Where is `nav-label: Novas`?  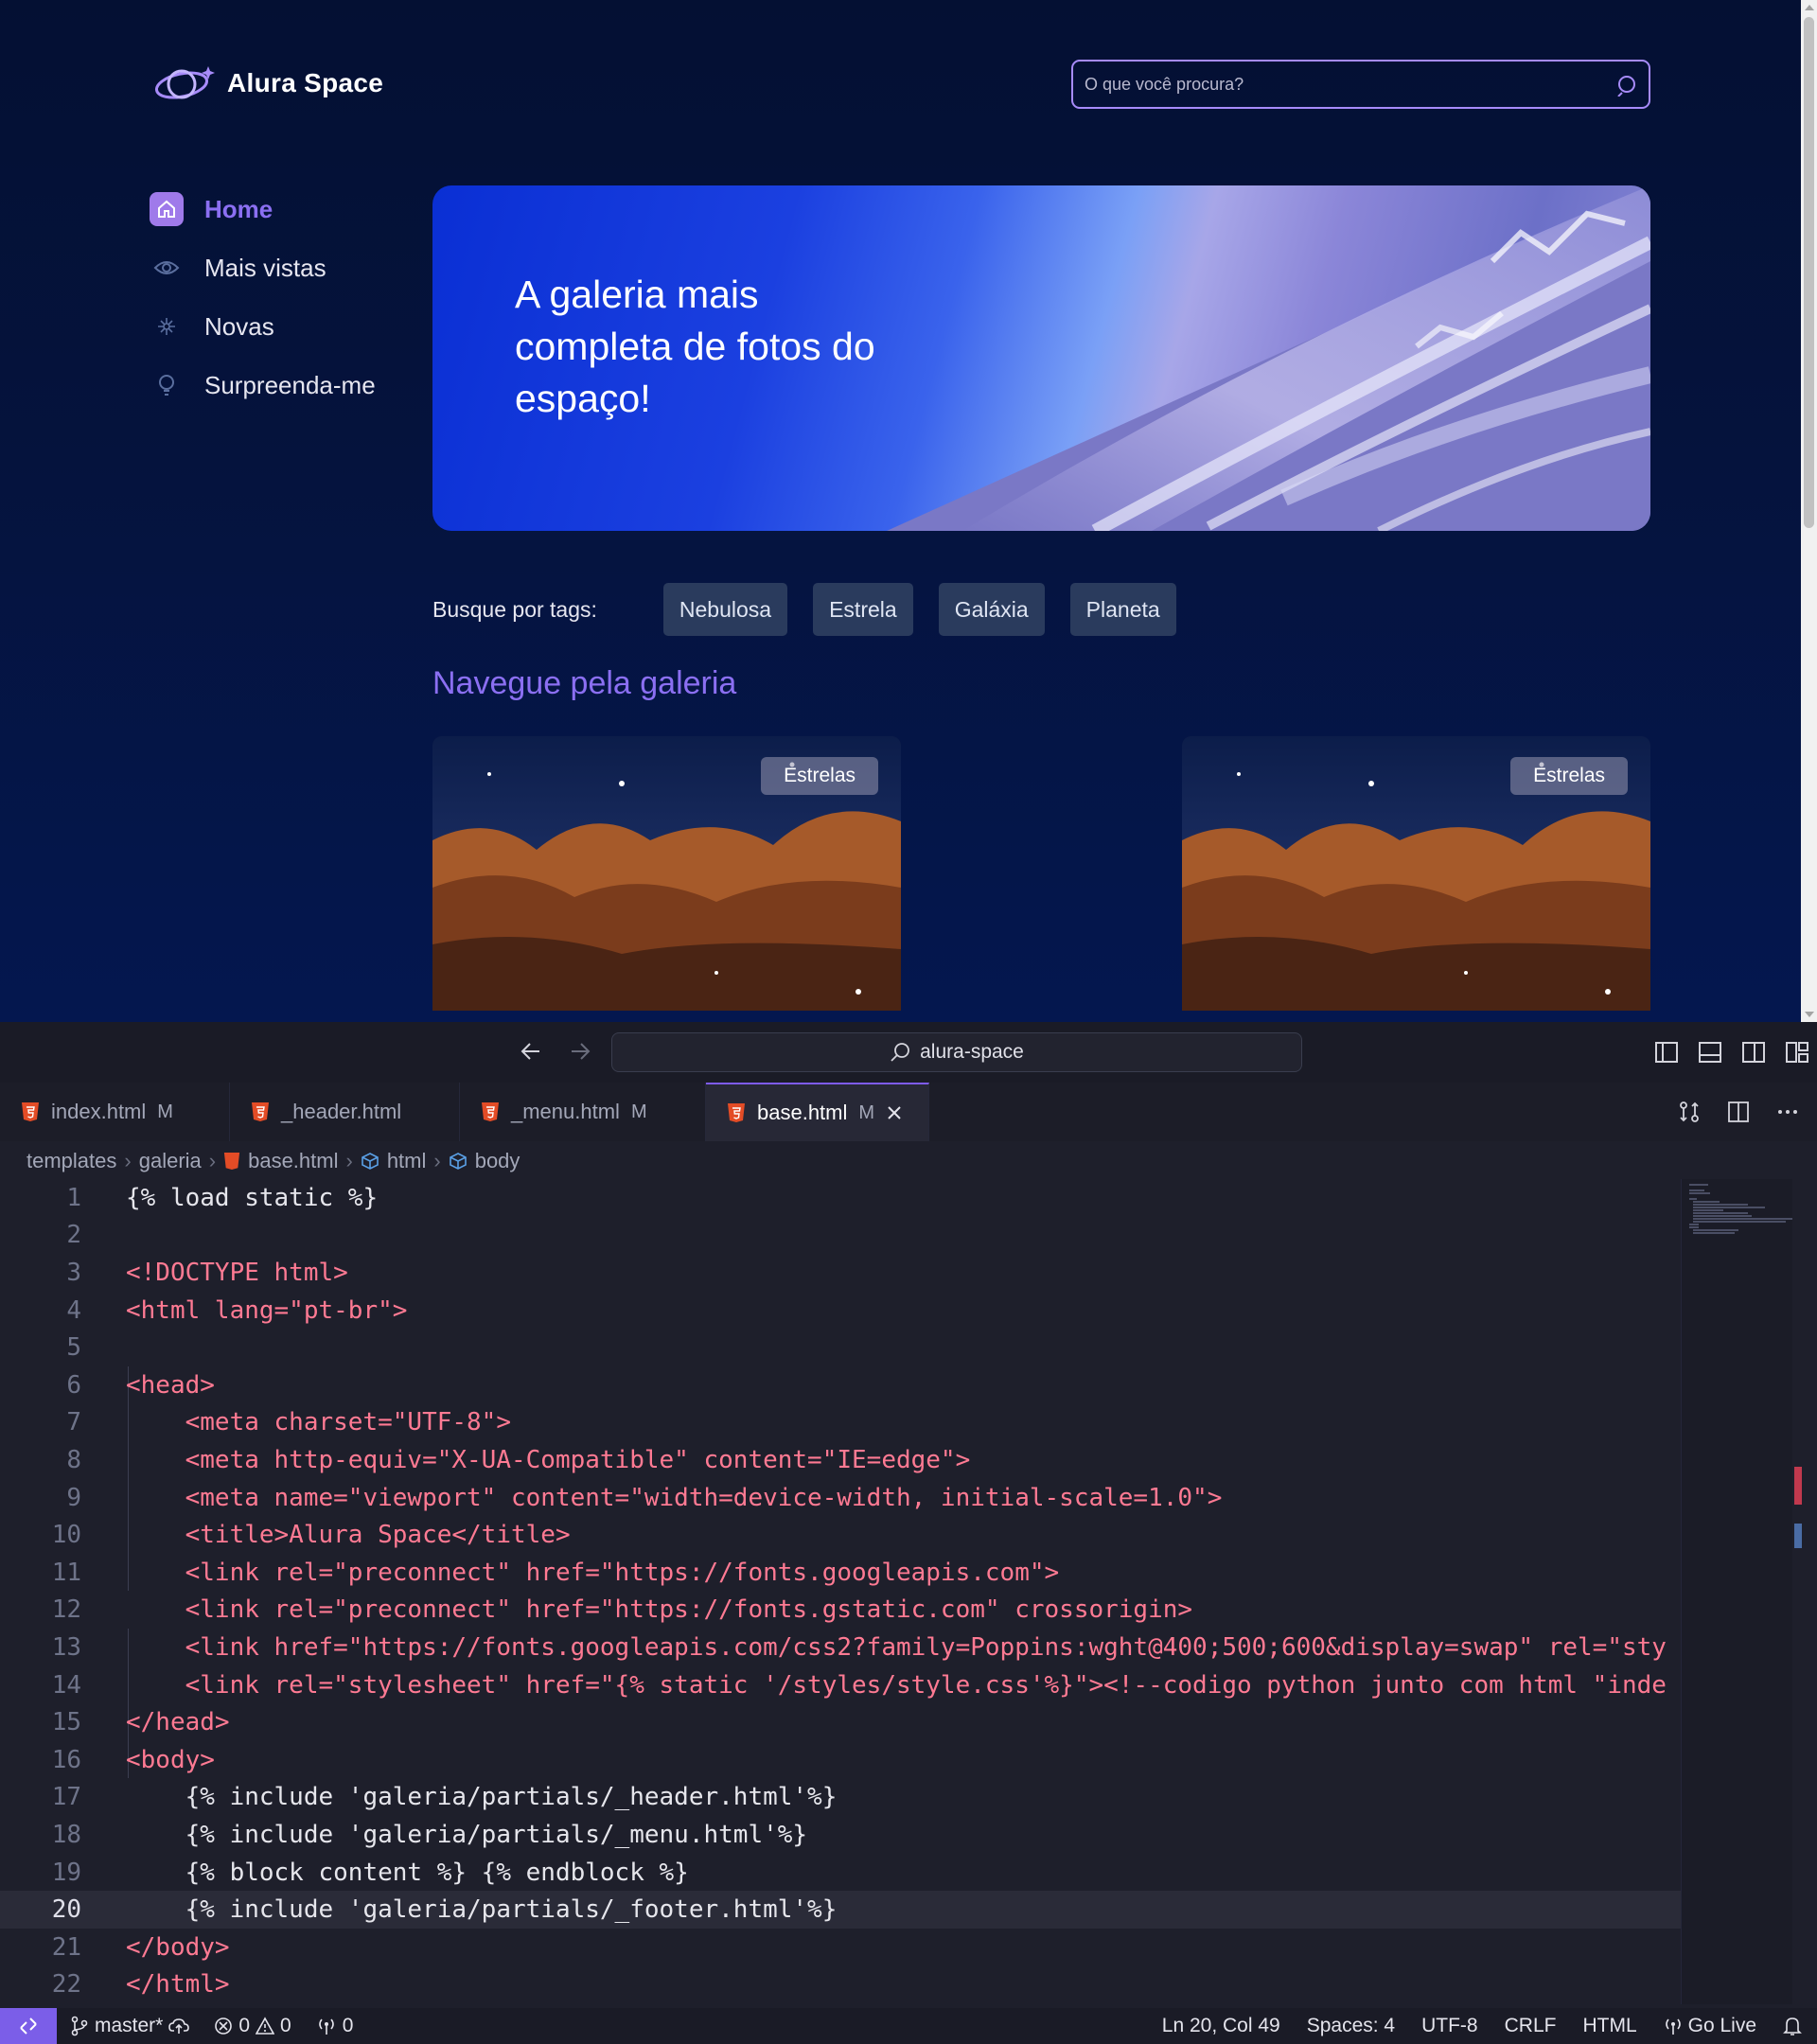 nav-label: Novas is located at coordinates (239, 326).